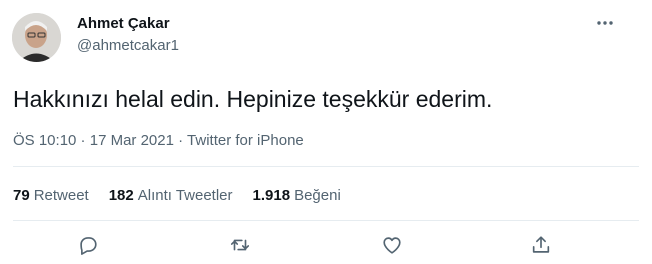  I want to click on avatar-image, so click(36, 37).